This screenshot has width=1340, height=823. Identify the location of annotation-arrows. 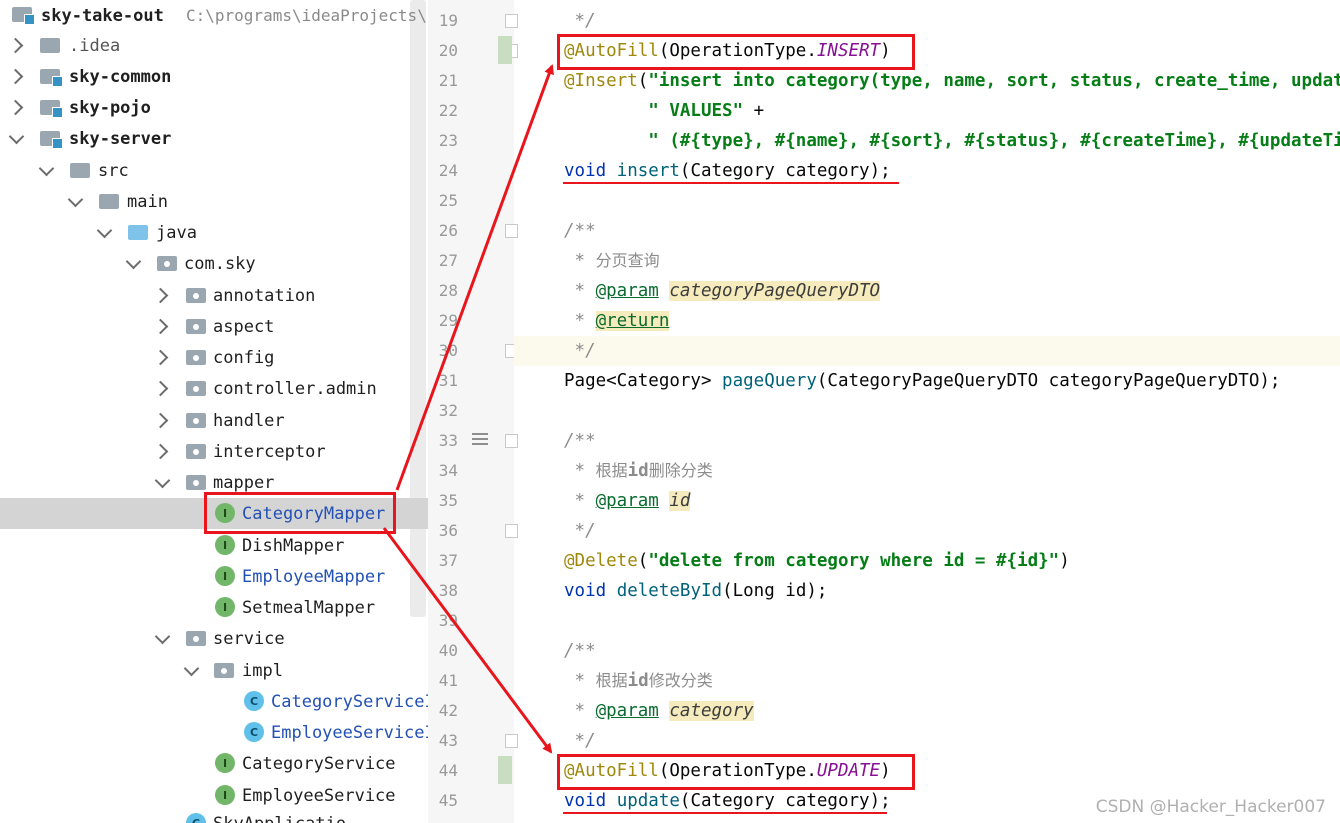
(468, 409).